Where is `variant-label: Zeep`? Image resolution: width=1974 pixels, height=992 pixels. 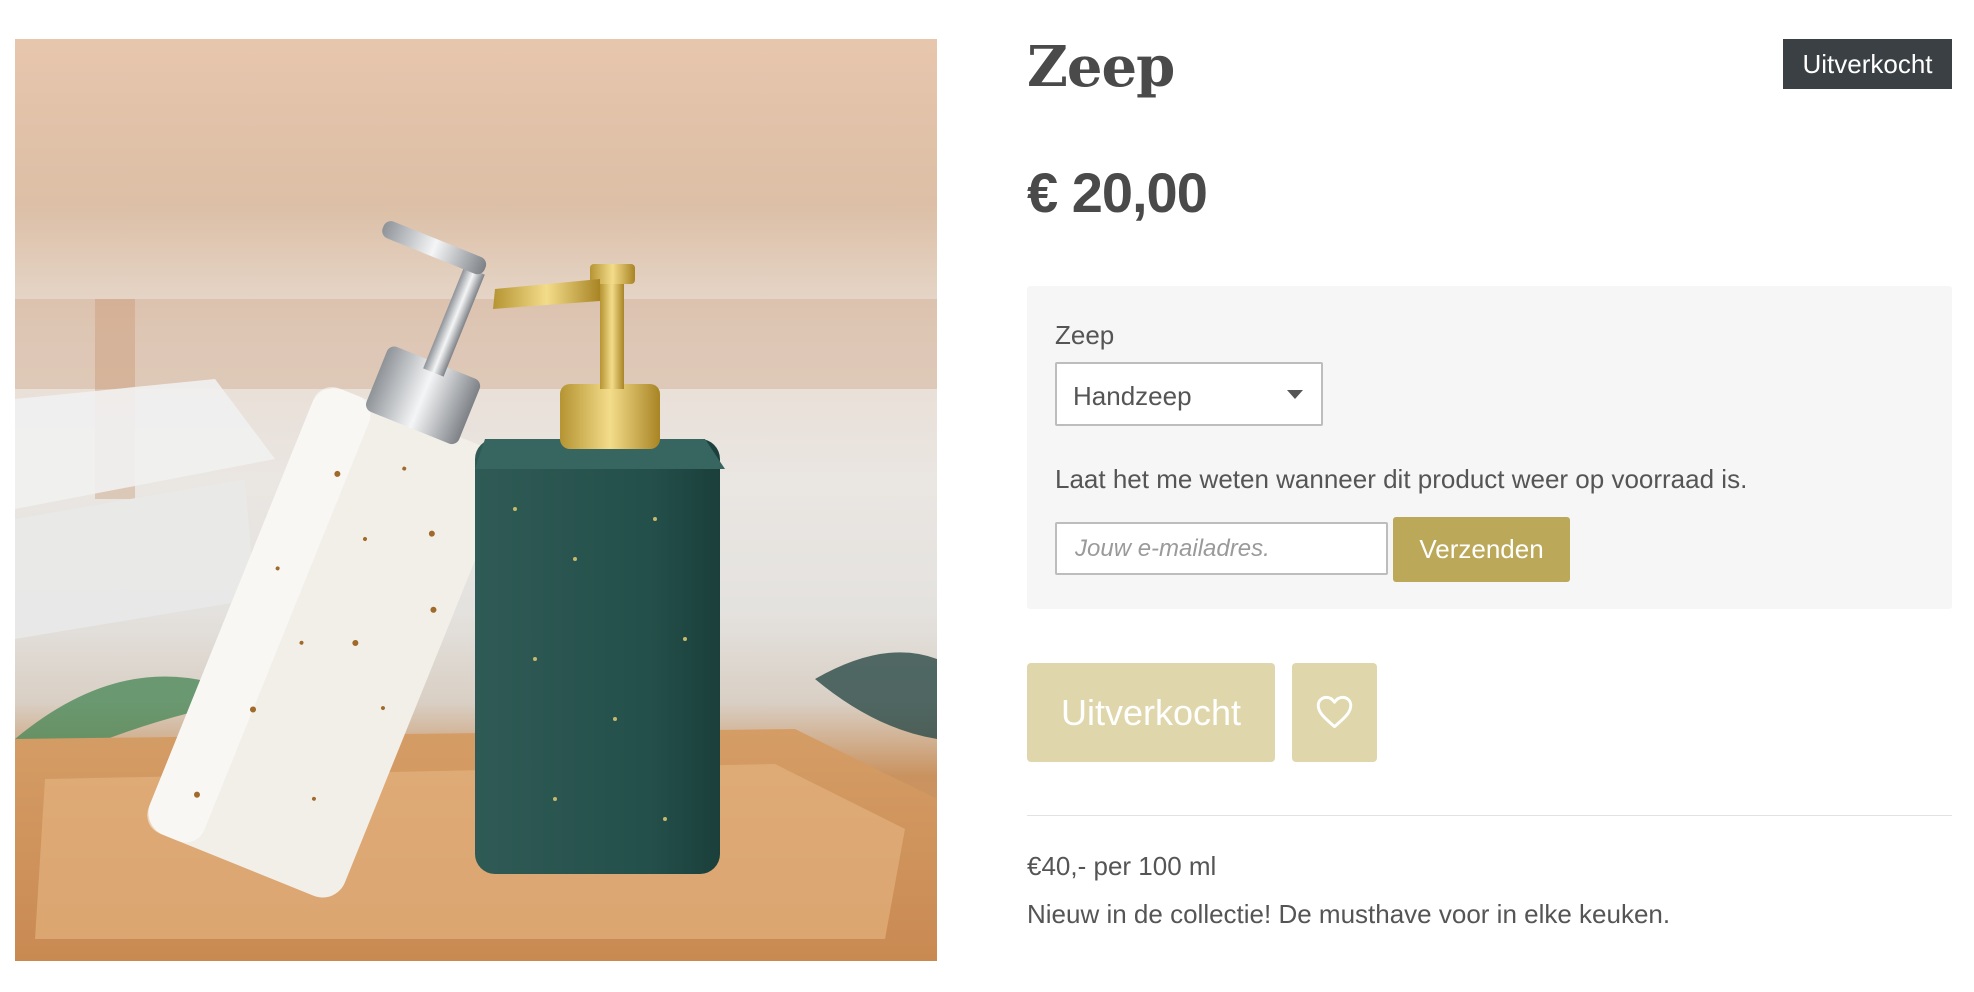
variant-label: Zeep is located at coordinates (1085, 335).